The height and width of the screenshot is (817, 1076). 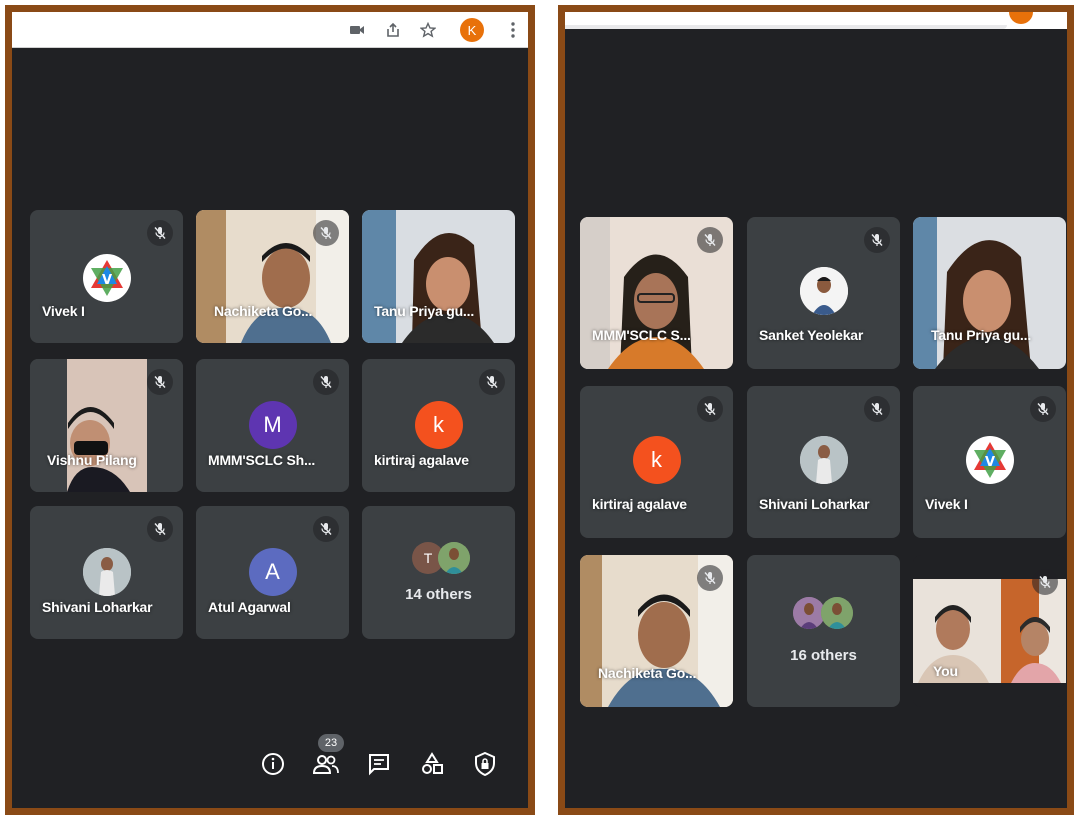 I want to click on participant-name: Vishnu Pilang, so click(x=92, y=460).